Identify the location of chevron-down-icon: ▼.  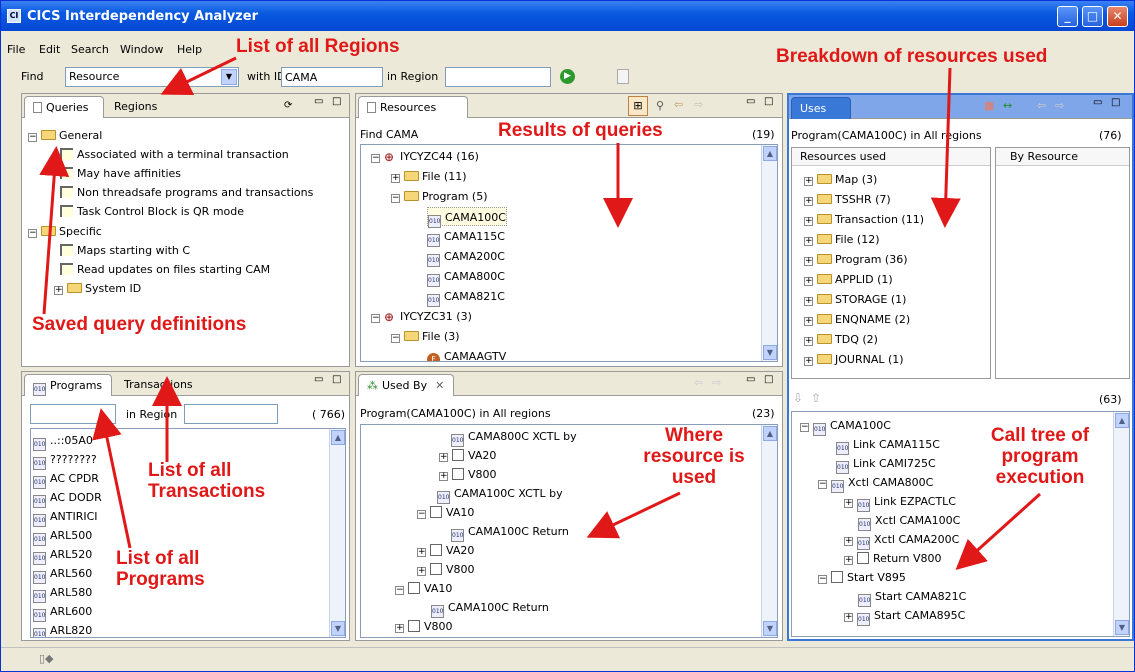
(229, 77).